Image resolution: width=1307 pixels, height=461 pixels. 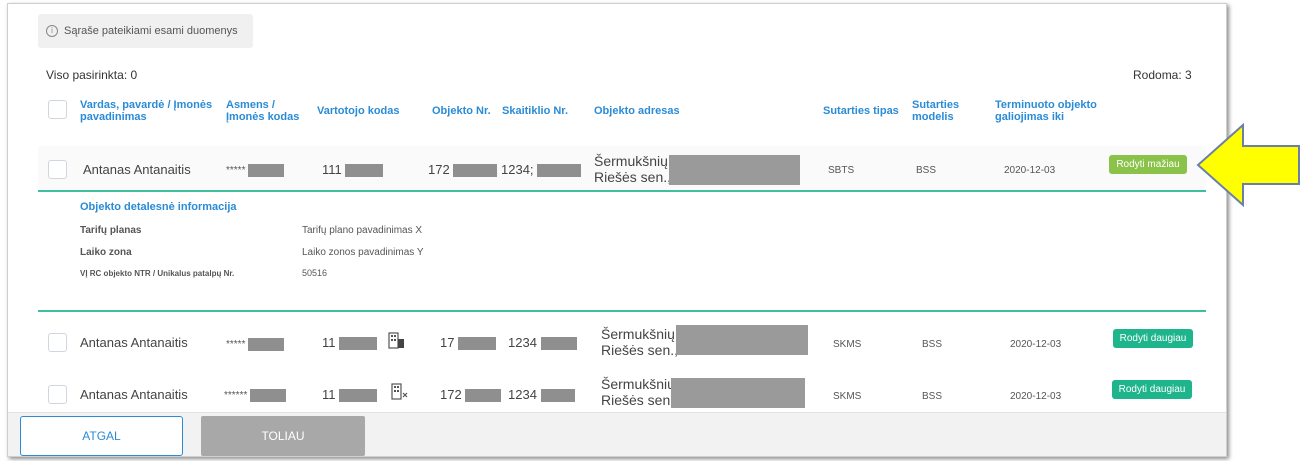 What do you see at coordinates (535, 111) in the screenshot?
I see `col-header-meter-no: Skaitiklio Nr.` at bounding box center [535, 111].